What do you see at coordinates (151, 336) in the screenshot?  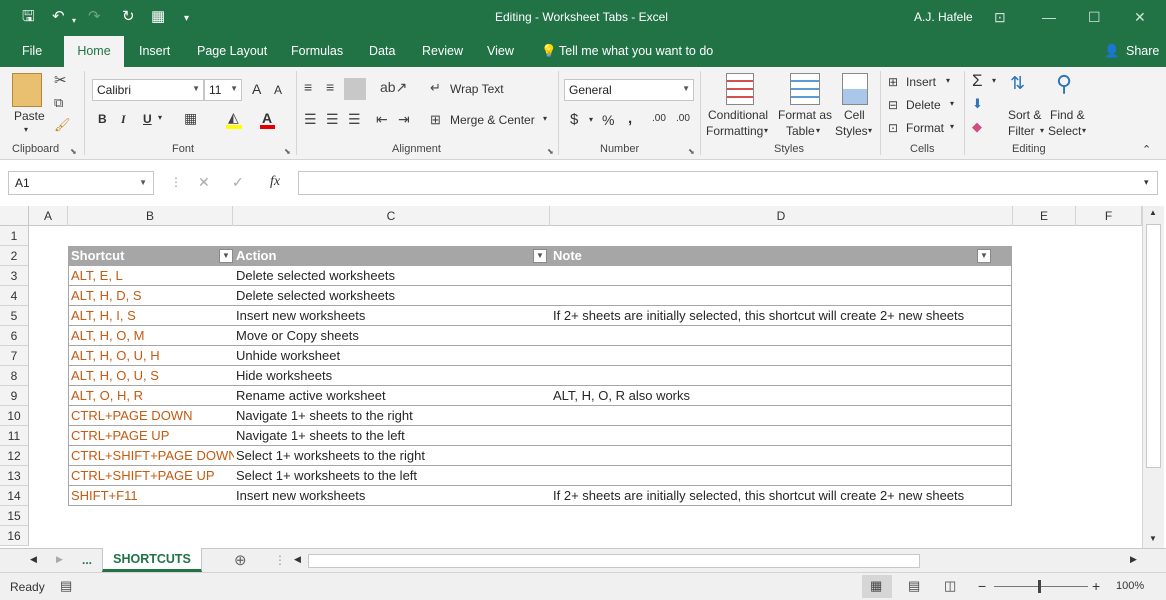 I see `shortcut-cell: ALT, H, O, M` at bounding box center [151, 336].